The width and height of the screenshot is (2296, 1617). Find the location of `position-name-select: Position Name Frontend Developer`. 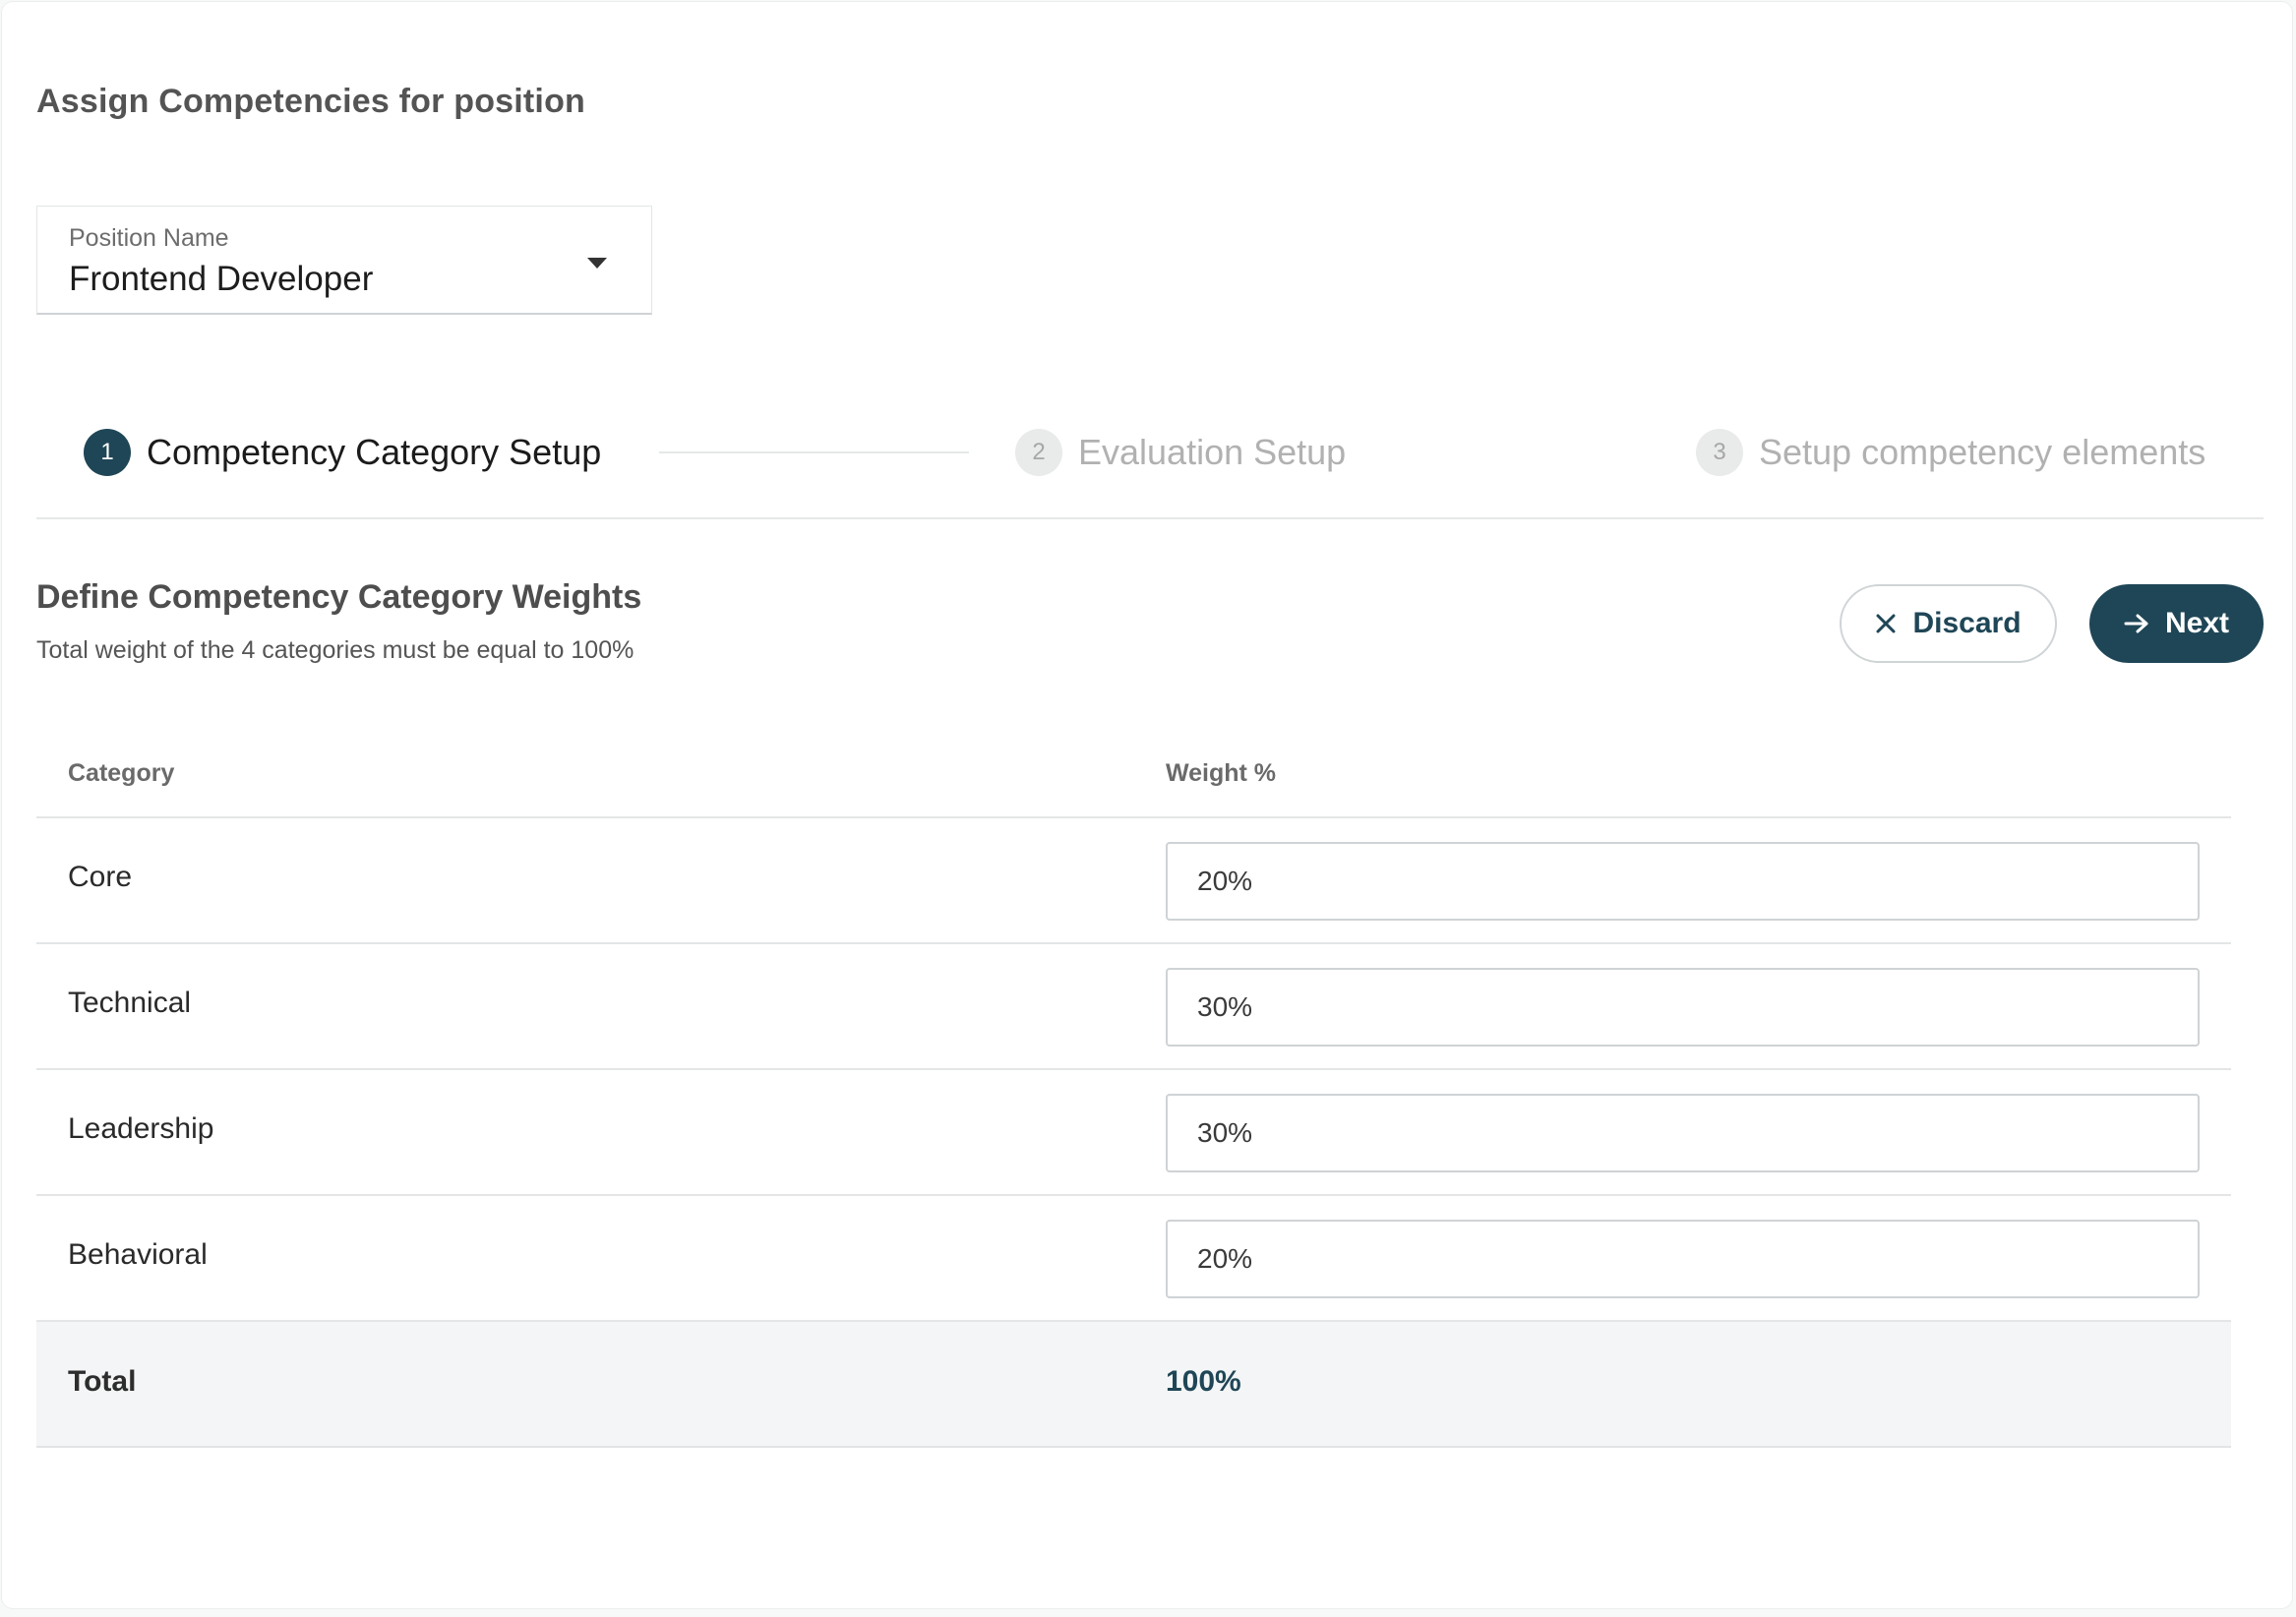

position-name-select: Position Name Frontend Developer is located at coordinates (344, 260).